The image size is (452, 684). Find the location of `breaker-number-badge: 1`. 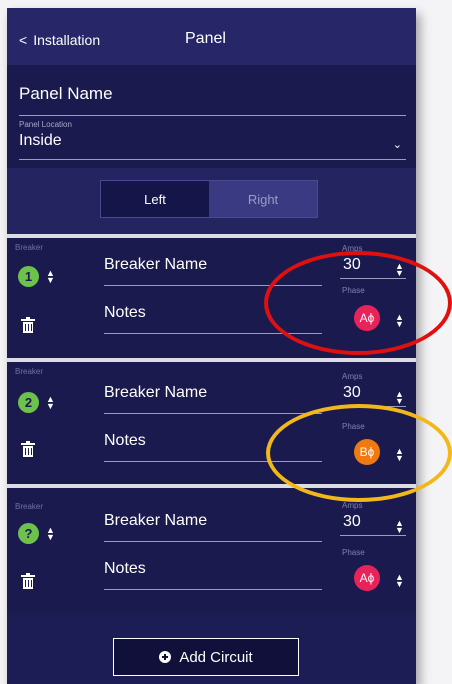

breaker-number-badge: 1 is located at coordinates (28, 276).